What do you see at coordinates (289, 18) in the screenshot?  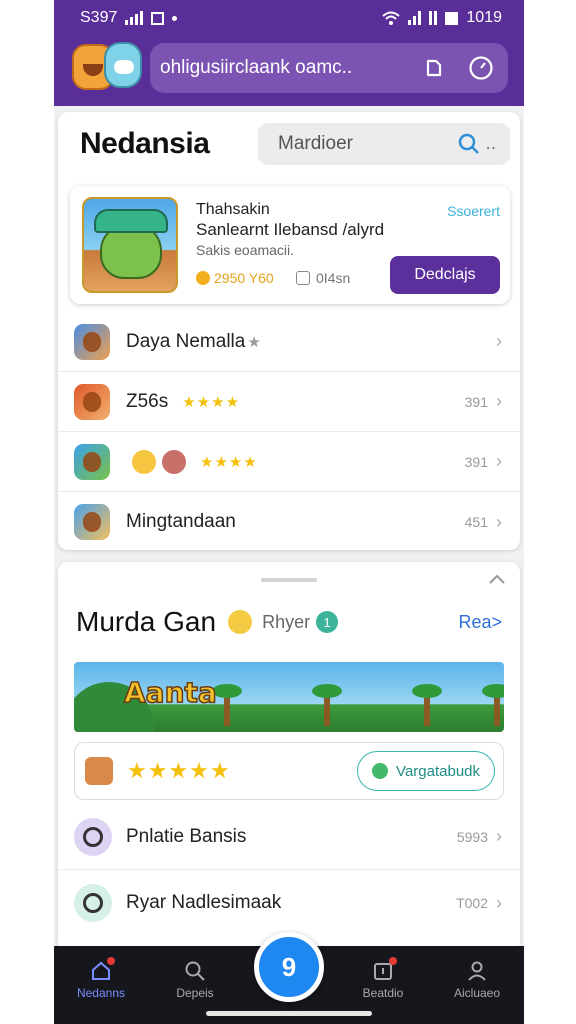 I see `status-bar: S397 1019` at bounding box center [289, 18].